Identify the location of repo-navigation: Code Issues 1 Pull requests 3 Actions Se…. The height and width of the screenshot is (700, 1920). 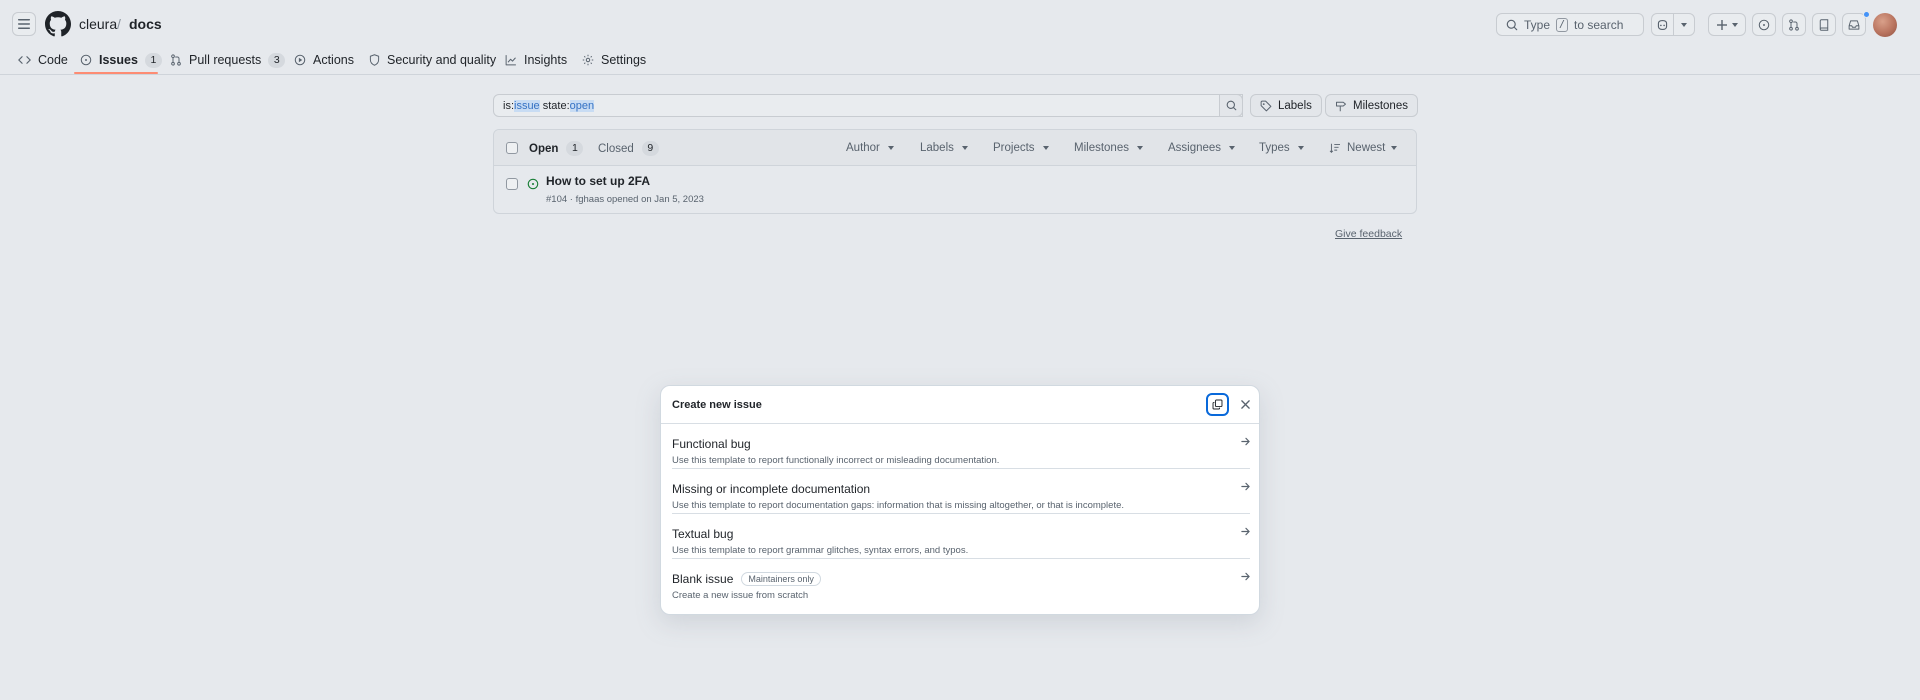
(960, 60).